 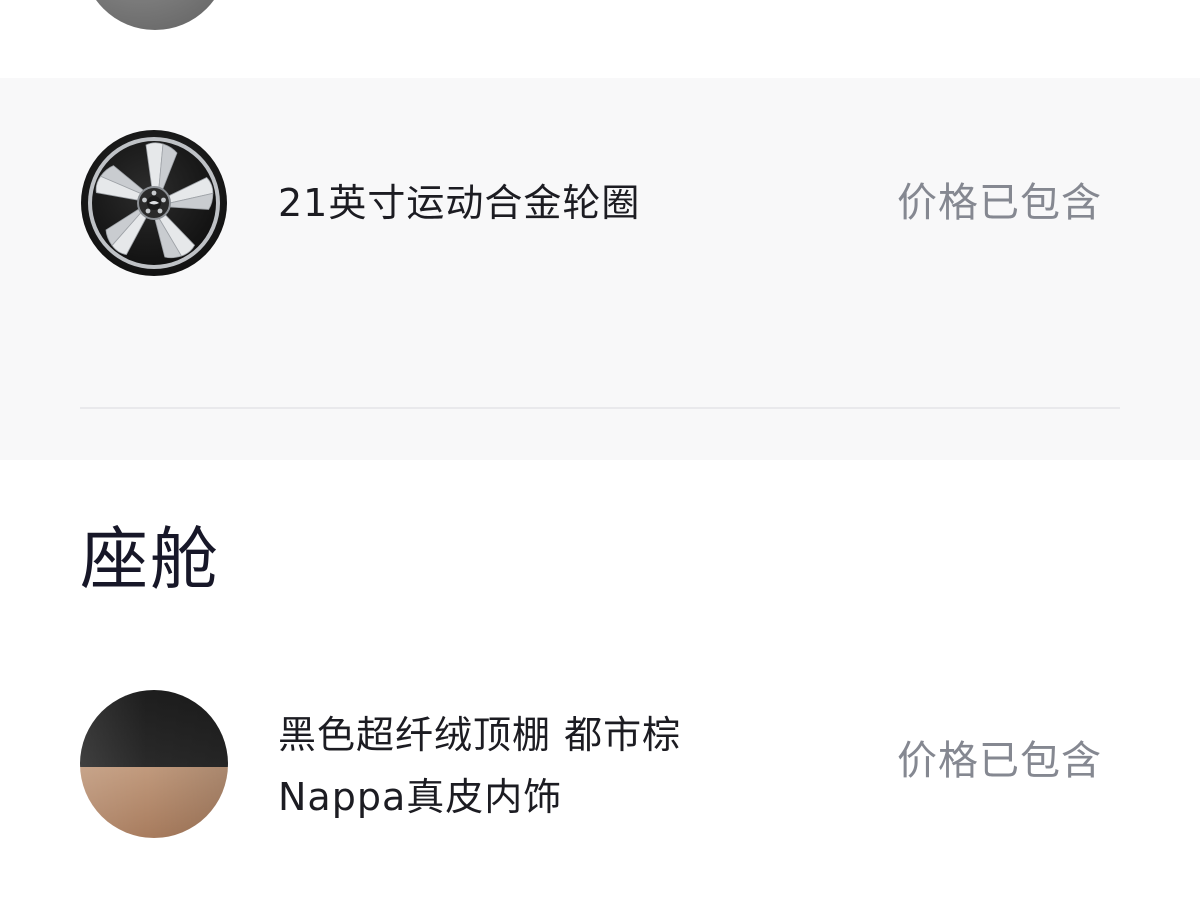 What do you see at coordinates (459, 203) in the screenshot?
I see `wheel-option-name: 21英寸运动合金轮圈` at bounding box center [459, 203].